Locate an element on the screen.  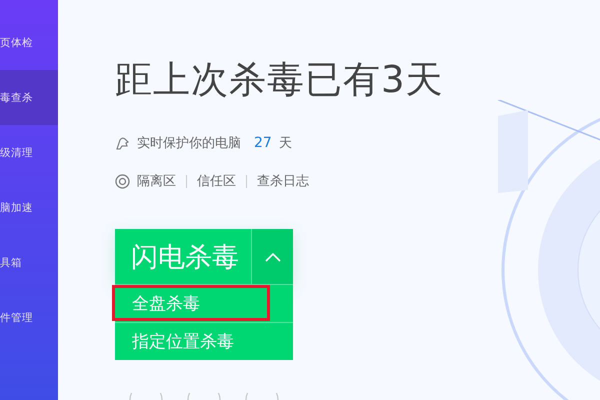
sidebar-item: 件管理 is located at coordinates (29, 317).